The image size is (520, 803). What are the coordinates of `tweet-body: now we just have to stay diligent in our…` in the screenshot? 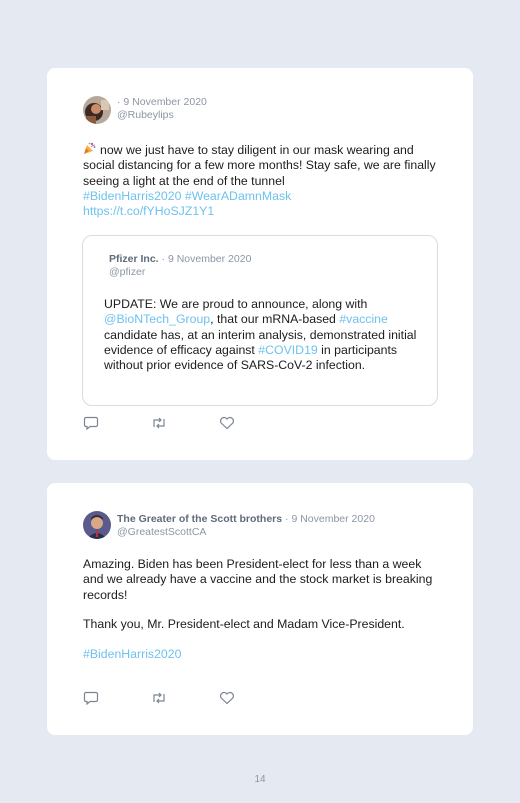 It's located at (259, 165).